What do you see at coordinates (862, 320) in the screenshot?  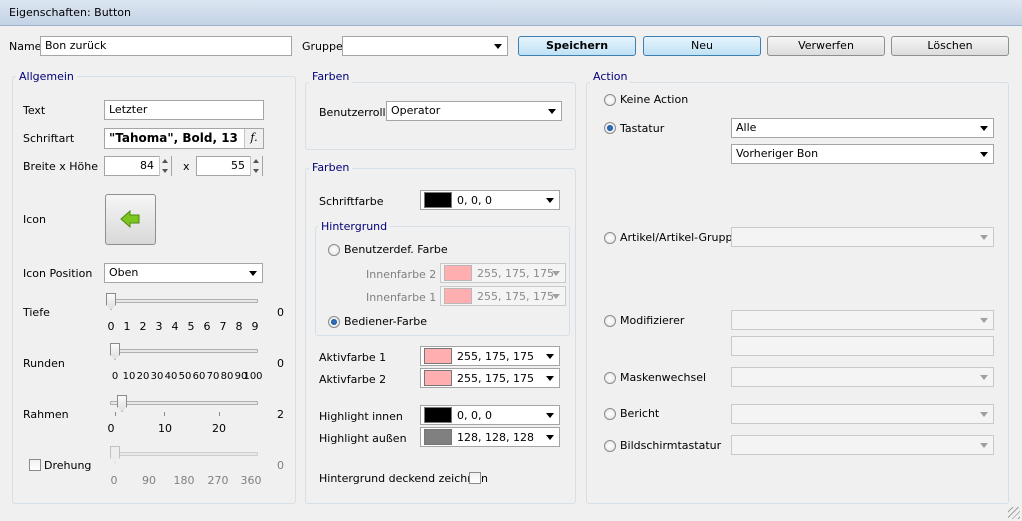 I see `modifier-select` at bounding box center [862, 320].